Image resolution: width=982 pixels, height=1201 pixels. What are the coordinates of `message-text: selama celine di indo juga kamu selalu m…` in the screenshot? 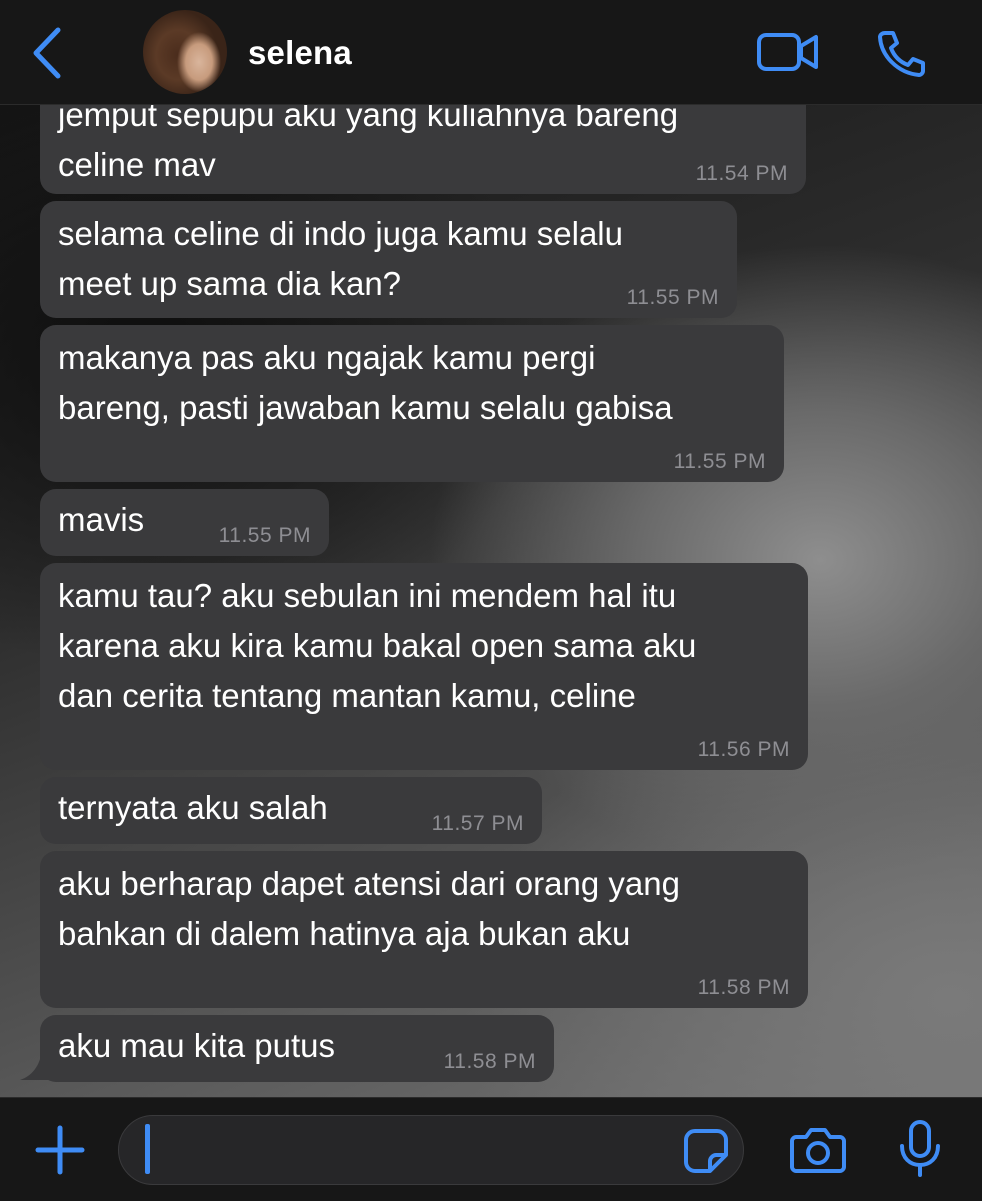 It's located at (340, 258).